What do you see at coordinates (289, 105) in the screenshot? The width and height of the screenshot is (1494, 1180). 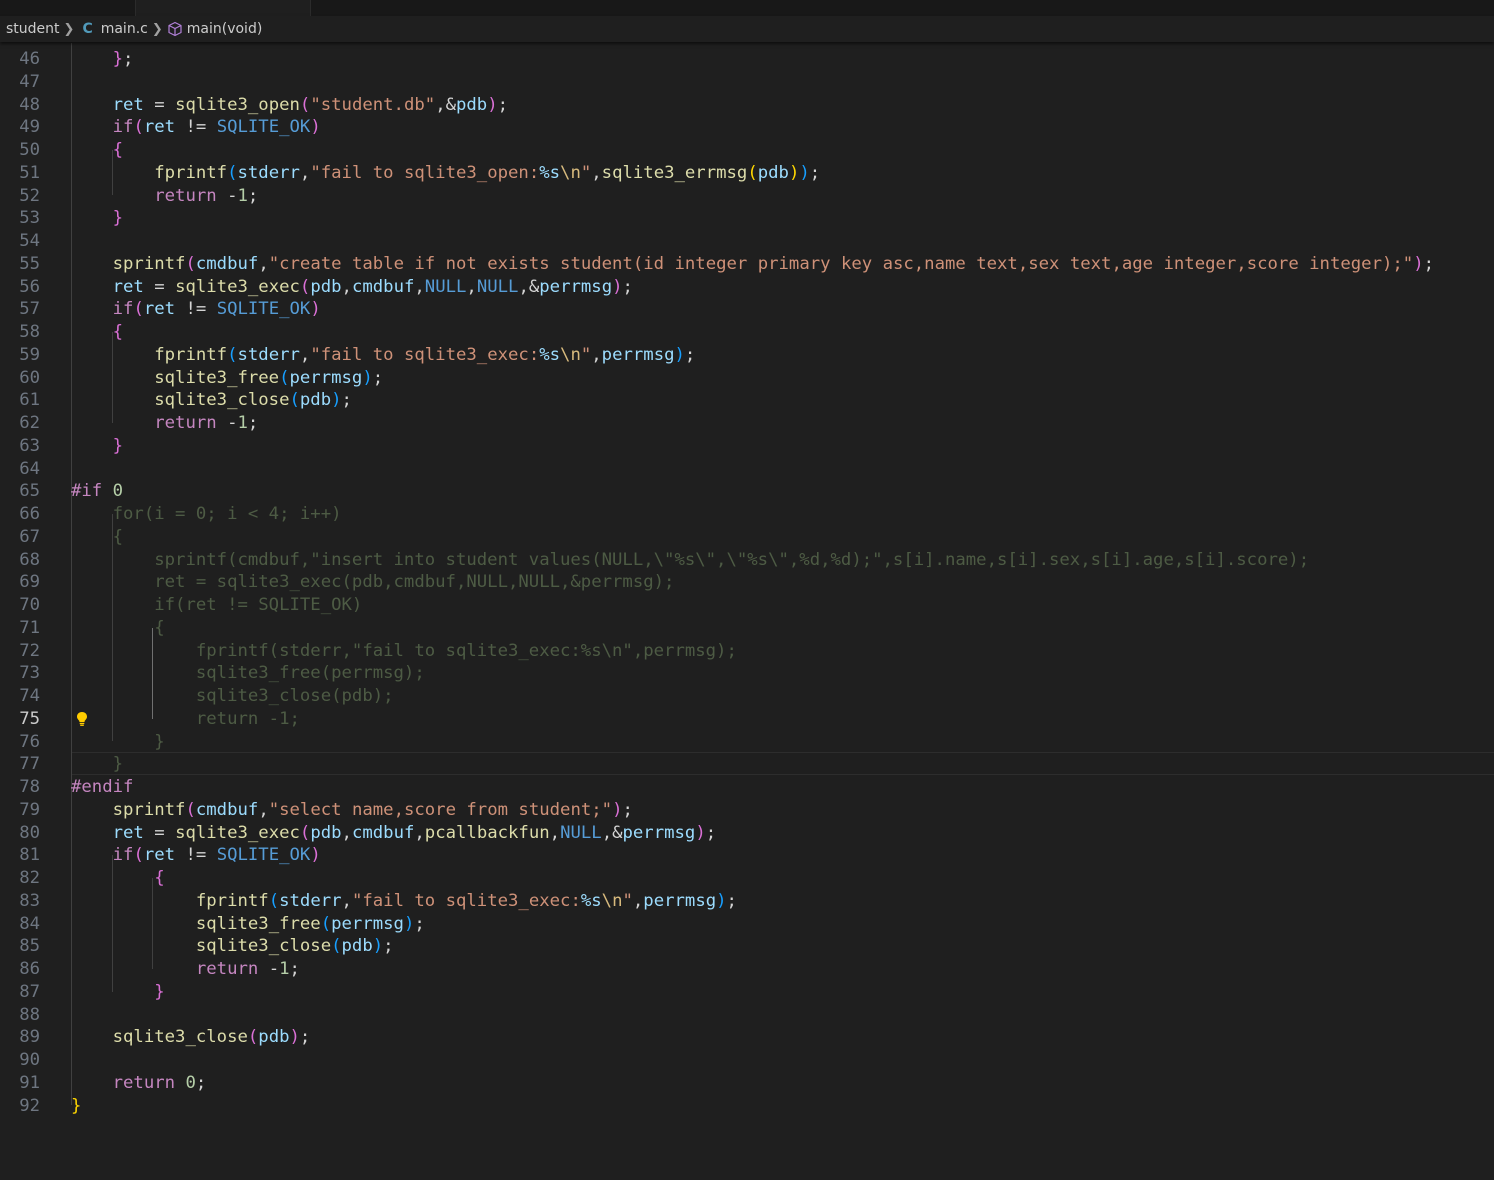 I see `code-text: ret = sqlite3_open("student.db",&pdb);` at bounding box center [289, 105].